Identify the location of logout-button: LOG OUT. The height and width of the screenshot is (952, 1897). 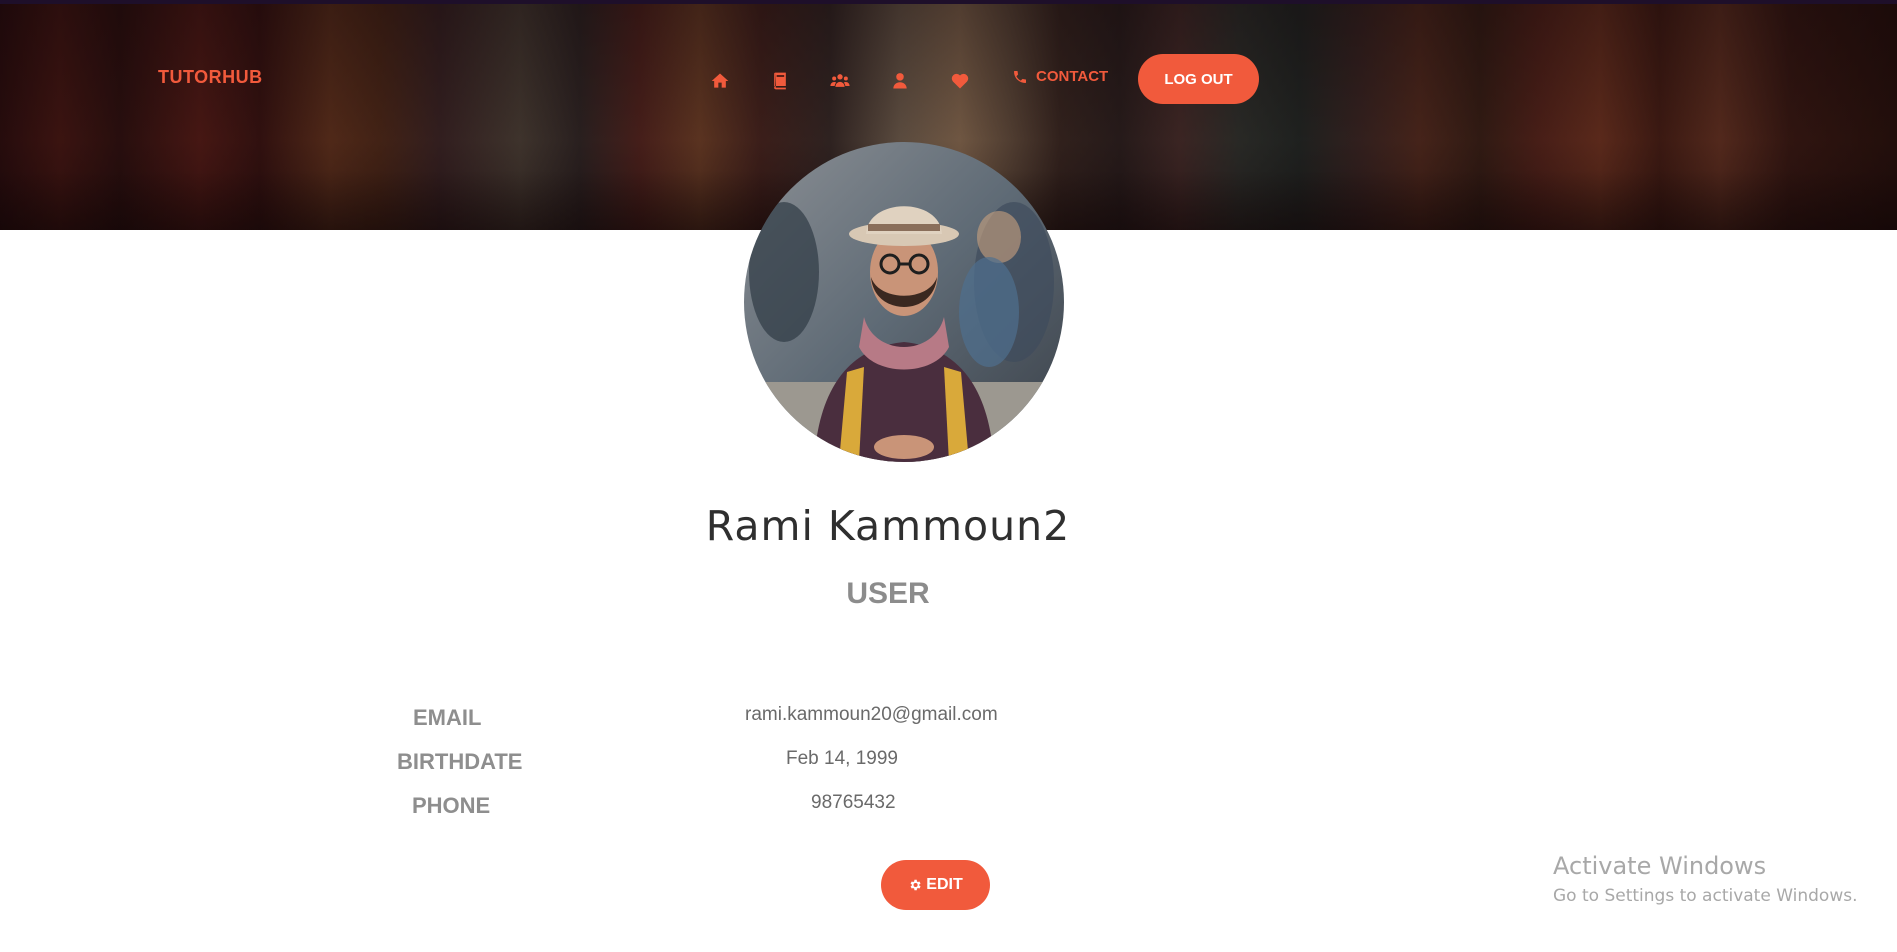
(1198, 79).